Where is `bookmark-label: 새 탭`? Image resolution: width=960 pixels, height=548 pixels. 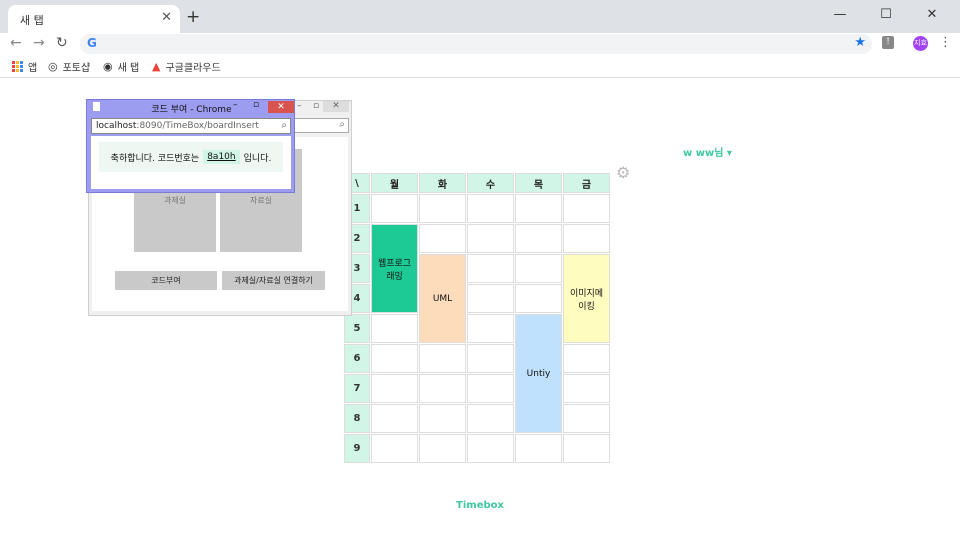
bookmark-label: 새 탭 is located at coordinates (128, 68).